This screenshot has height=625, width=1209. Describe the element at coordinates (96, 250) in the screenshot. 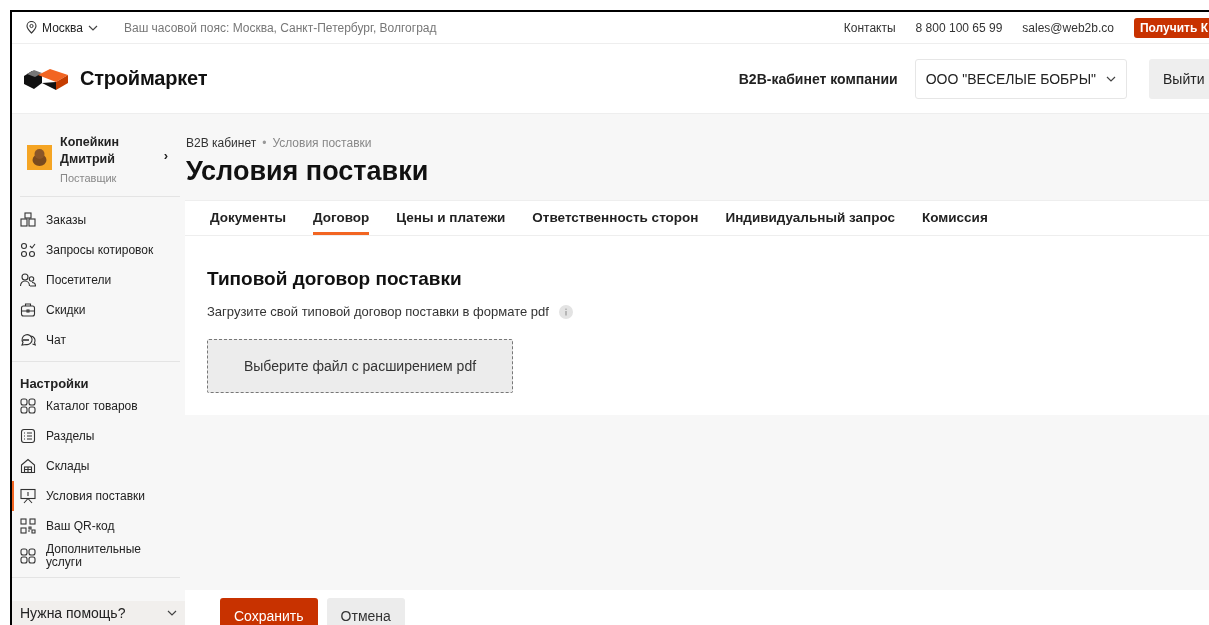

I see `sidebar-item: Запросы котировок` at that location.